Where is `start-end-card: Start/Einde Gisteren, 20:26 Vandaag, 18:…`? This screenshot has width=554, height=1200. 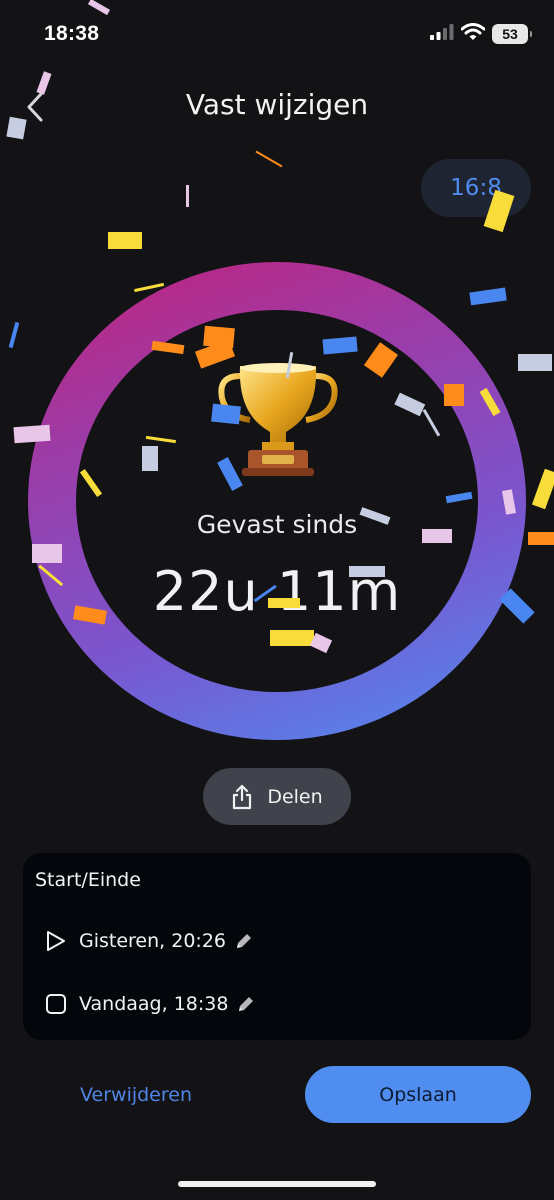
start-end-card: Start/Einde Gisteren, 20:26 Vandaag, 18:… is located at coordinates (277, 946).